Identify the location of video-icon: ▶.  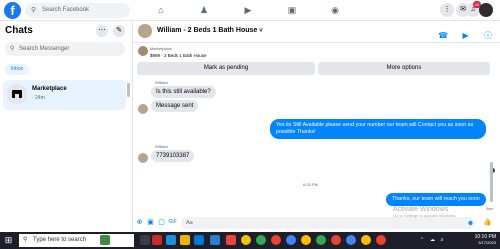
(466, 36).